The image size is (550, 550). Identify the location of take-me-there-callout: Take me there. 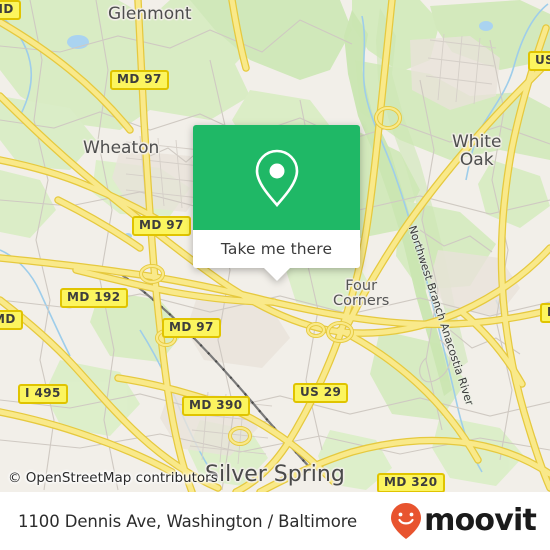
(276, 203).